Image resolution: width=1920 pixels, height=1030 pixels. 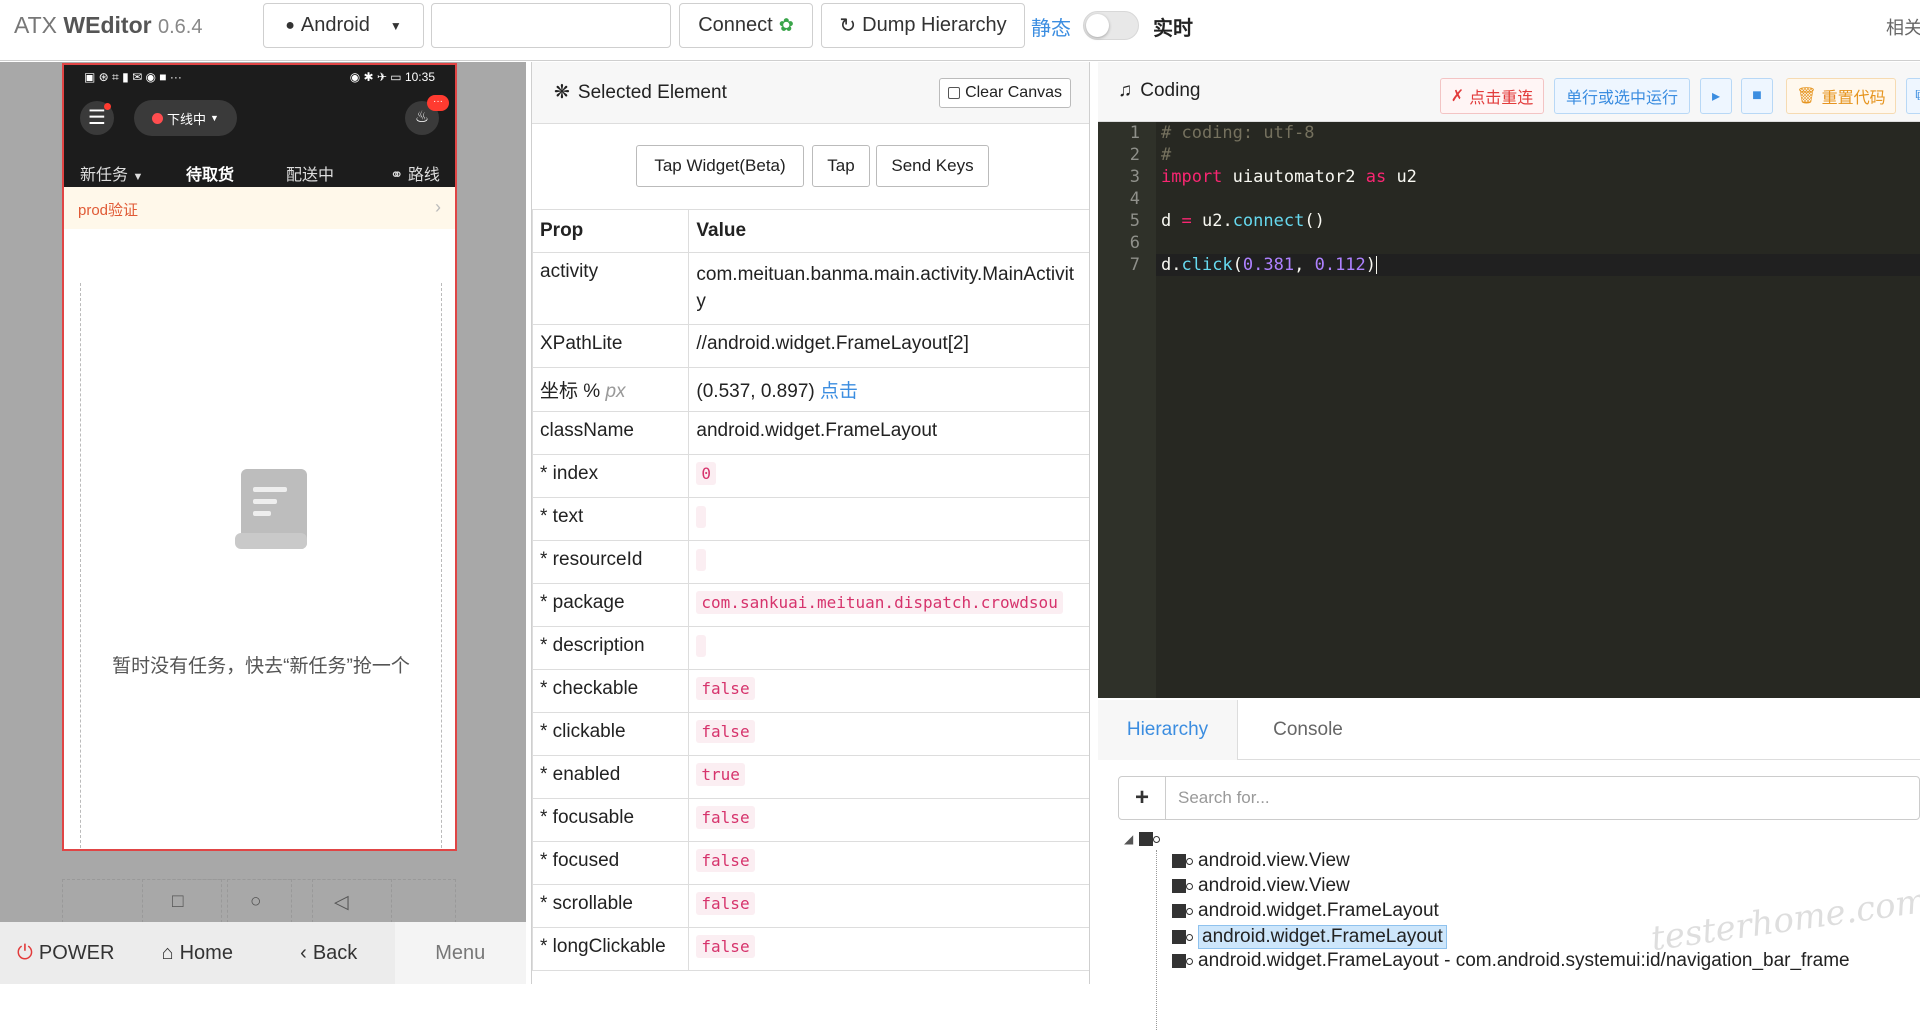 I want to click on run-selection-button: 单行或选中运行, so click(x=1622, y=96).